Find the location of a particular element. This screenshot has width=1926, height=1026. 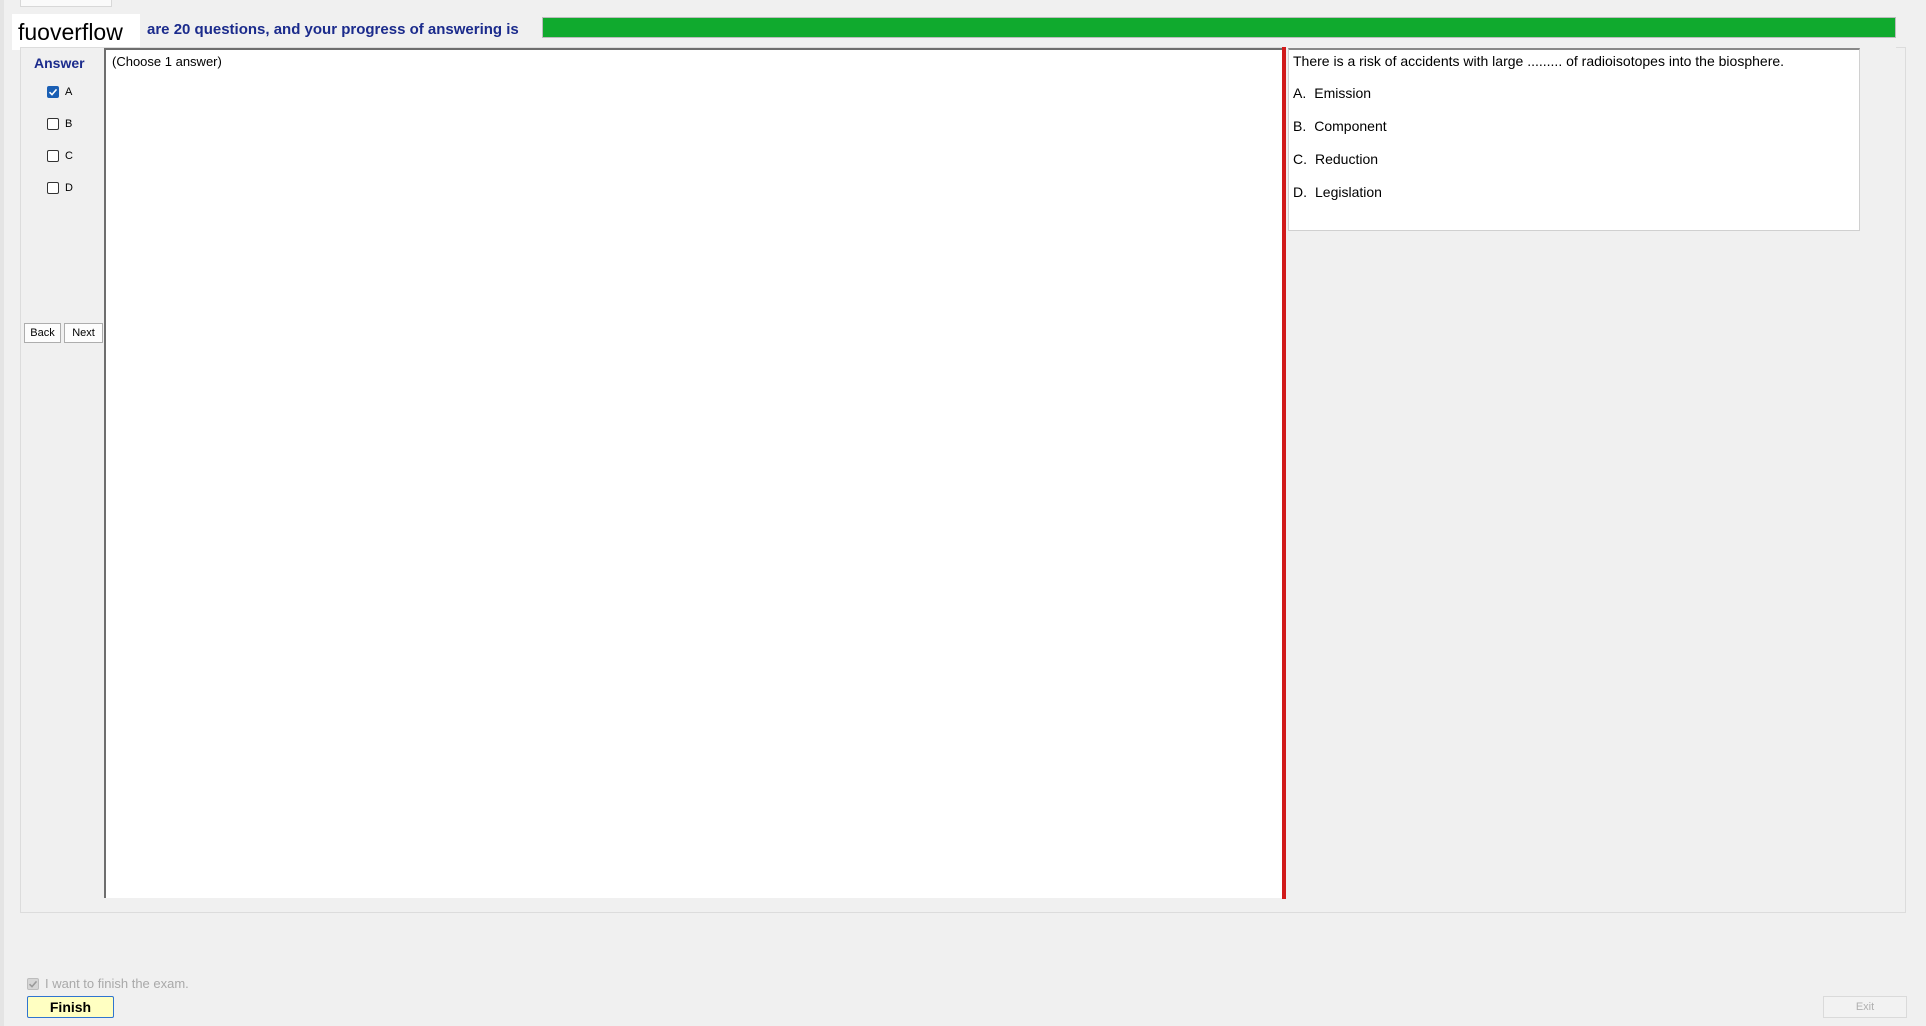

answer-option-b: B is located at coordinates (59, 124).